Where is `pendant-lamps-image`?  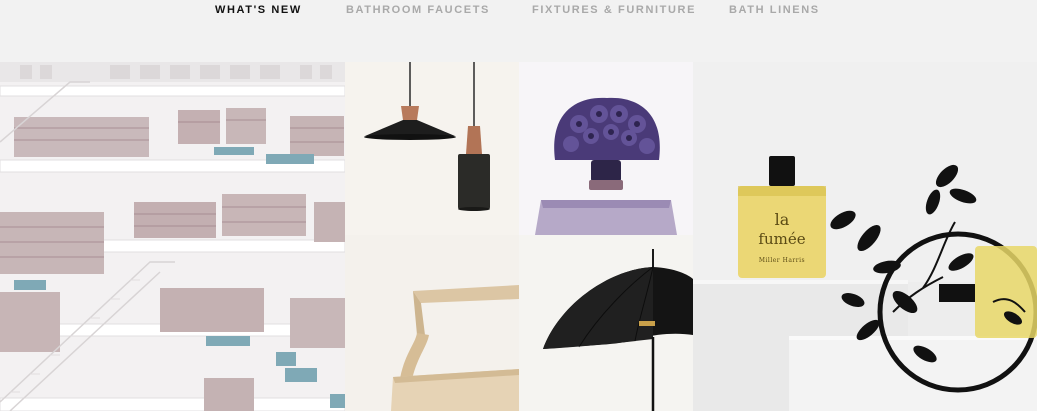 pendant-lamps-image is located at coordinates (432, 148).